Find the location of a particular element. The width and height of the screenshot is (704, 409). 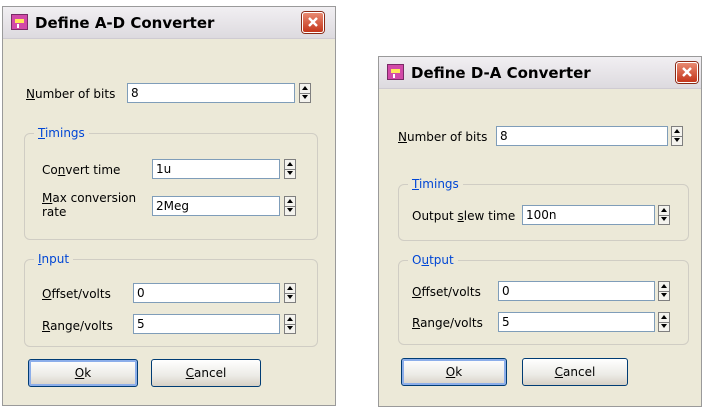

ad-offset-field is located at coordinates (206, 293).